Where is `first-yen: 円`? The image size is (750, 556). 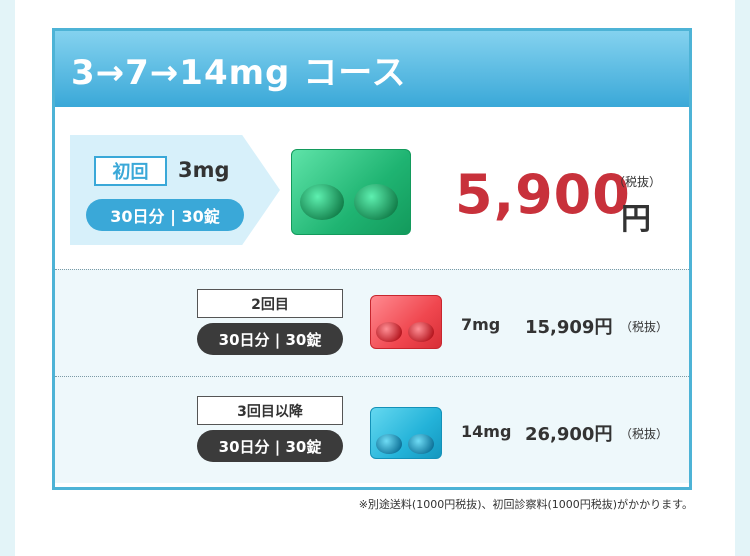
first-yen: 円 is located at coordinates (636, 219).